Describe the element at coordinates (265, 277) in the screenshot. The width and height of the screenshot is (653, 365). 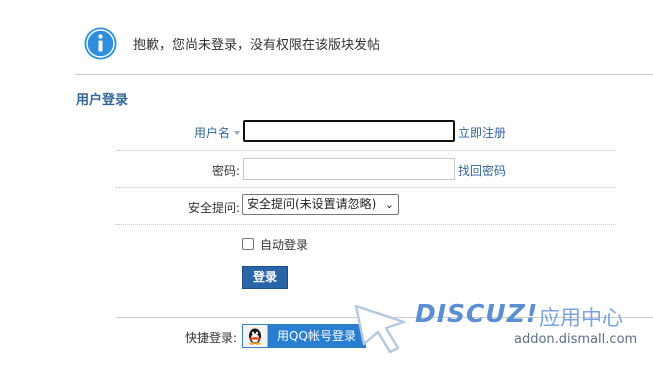
I see `login-button: 登录` at that location.